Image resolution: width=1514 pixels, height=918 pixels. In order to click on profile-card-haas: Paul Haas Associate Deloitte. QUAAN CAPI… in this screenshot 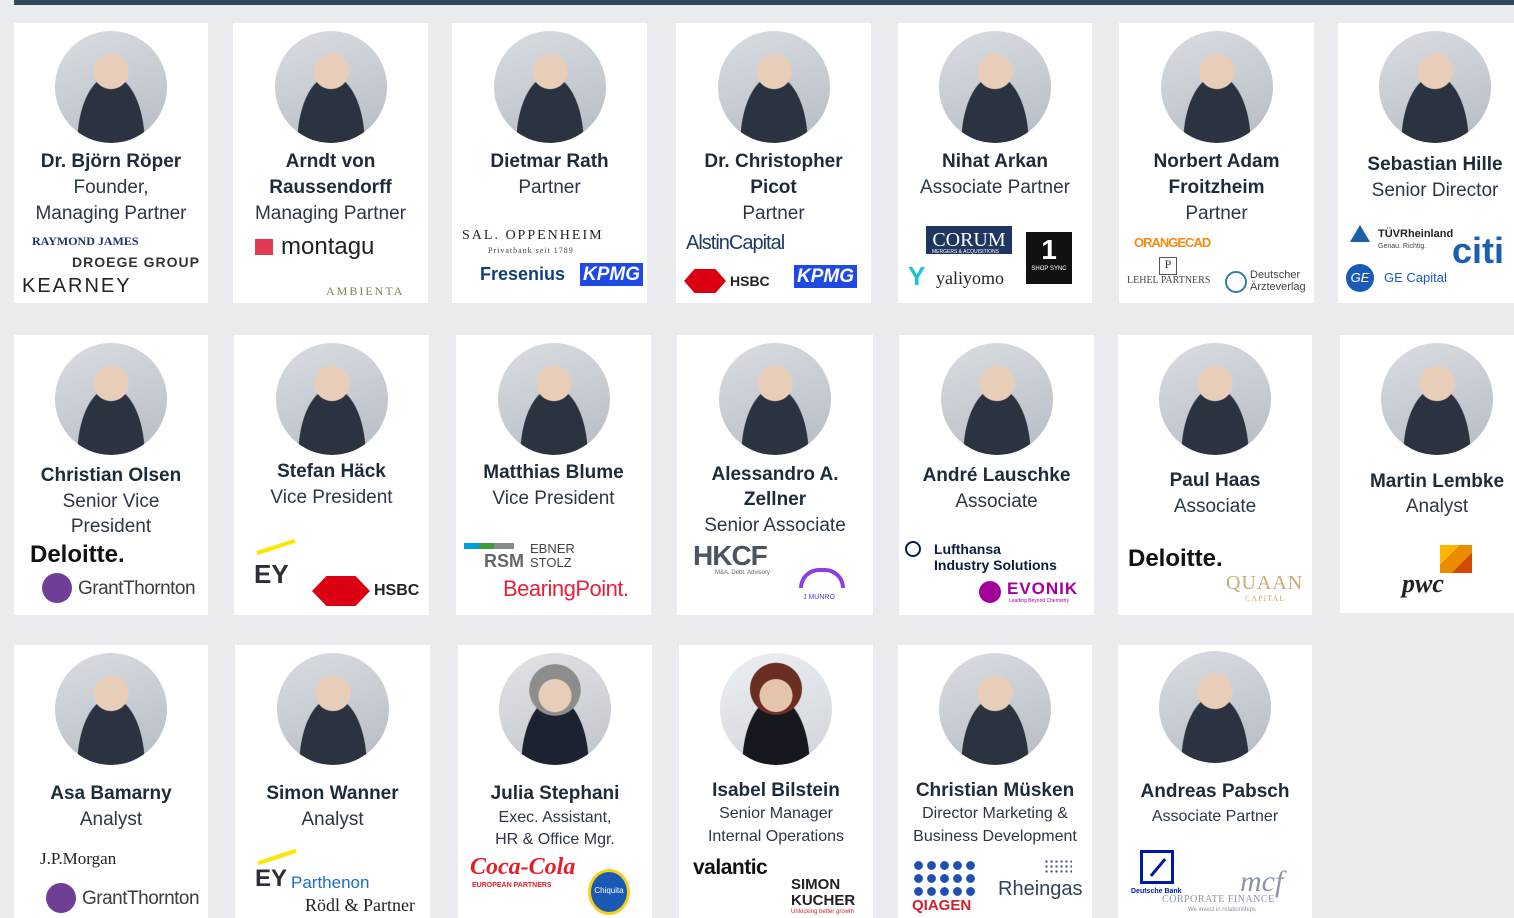, I will do `click(1215, 475)`.